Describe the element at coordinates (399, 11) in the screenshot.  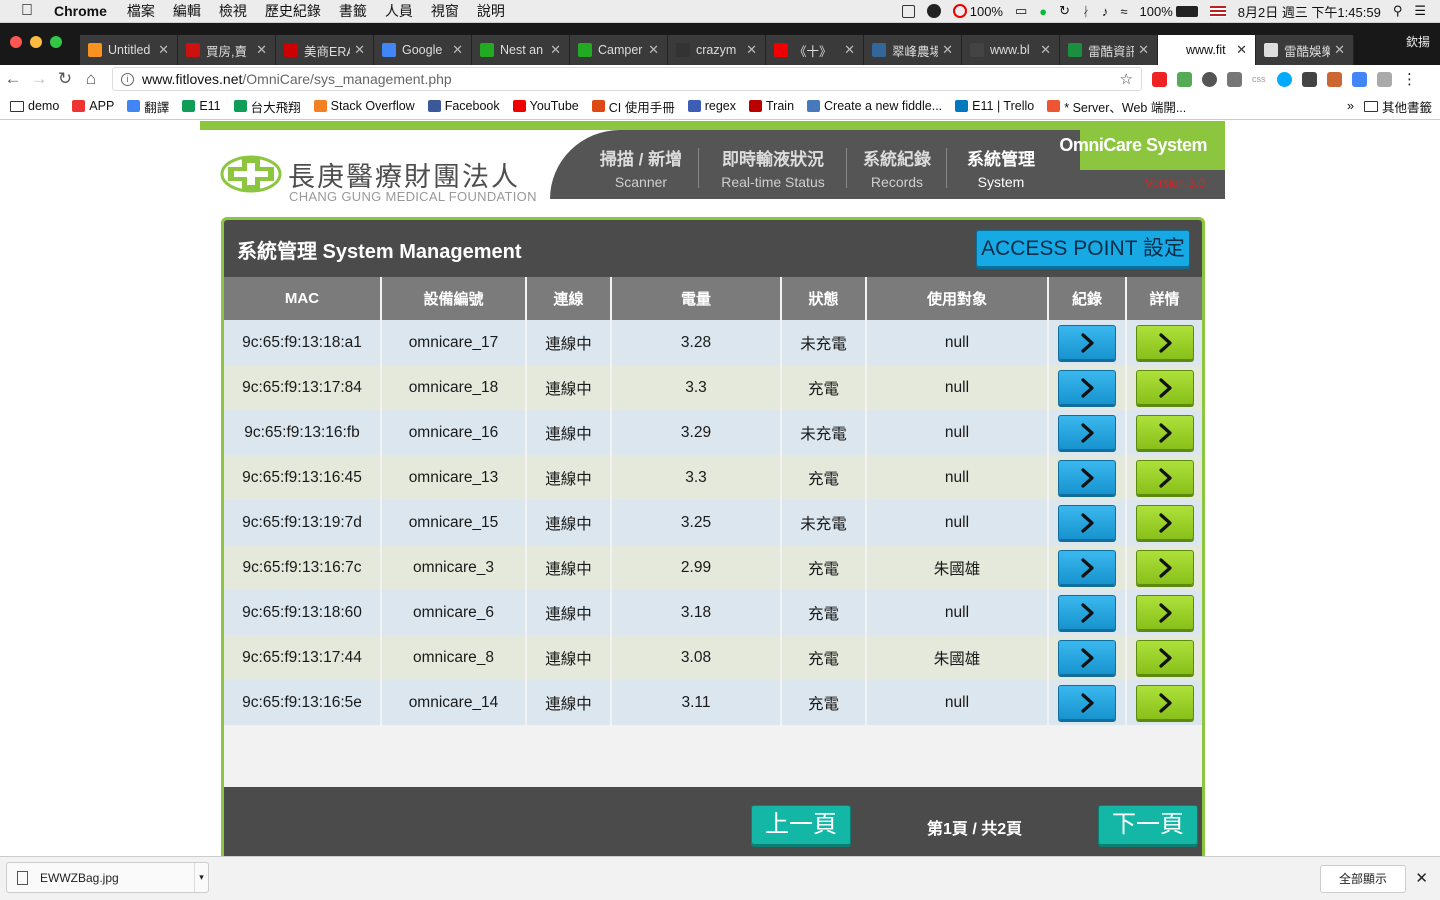
I see `menu-people: 人員` at that location.